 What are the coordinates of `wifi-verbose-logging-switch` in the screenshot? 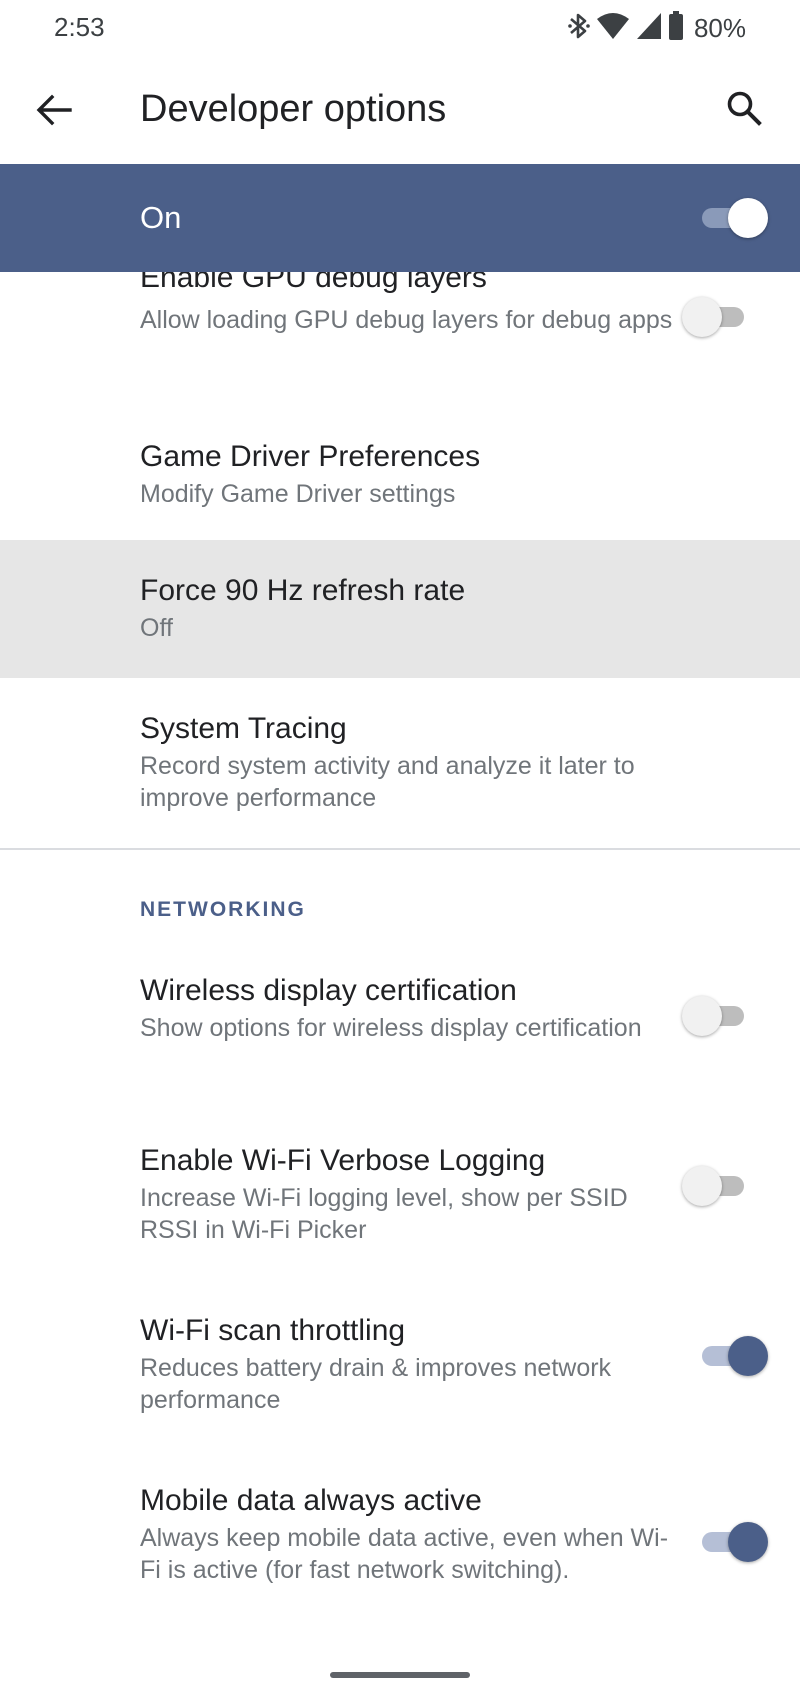 It's located at (714, 1186).